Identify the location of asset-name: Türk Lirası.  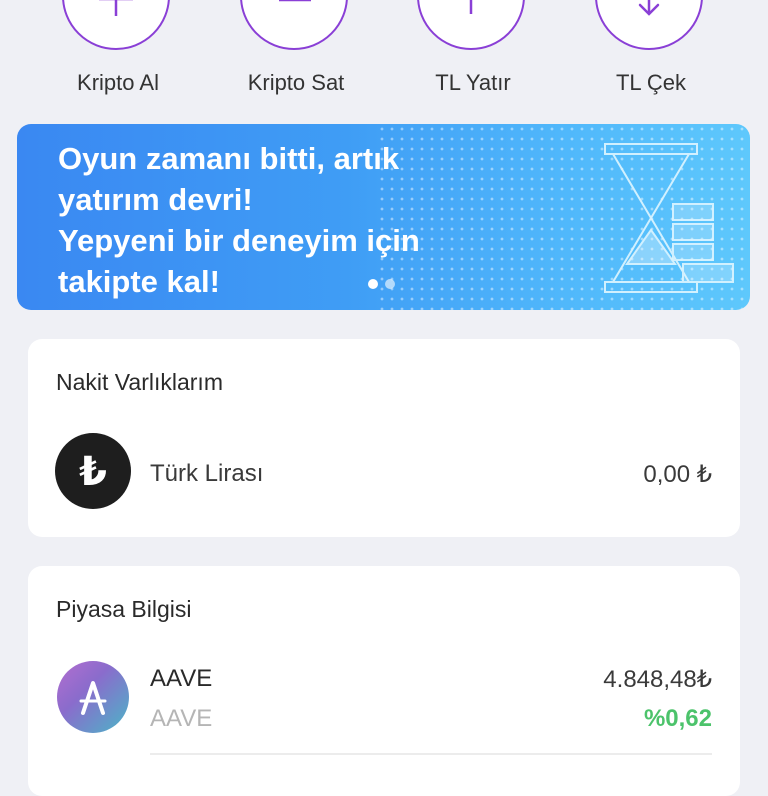
(206, 474).